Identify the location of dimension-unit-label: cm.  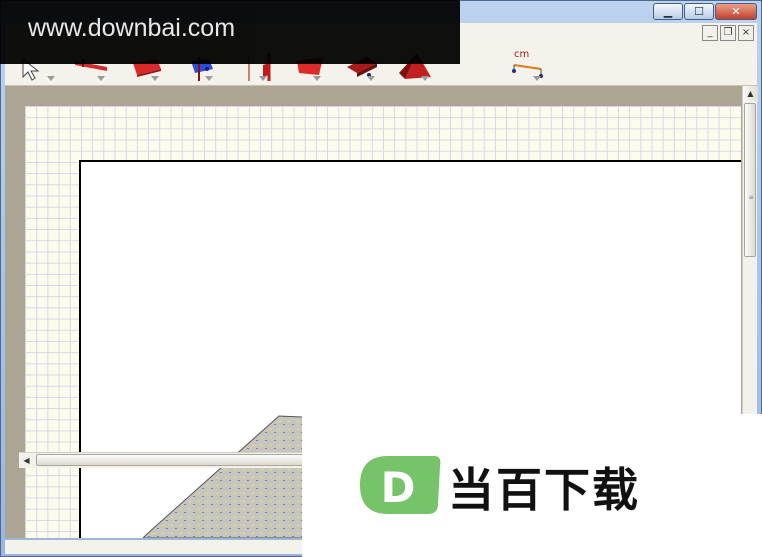
(522, 54).